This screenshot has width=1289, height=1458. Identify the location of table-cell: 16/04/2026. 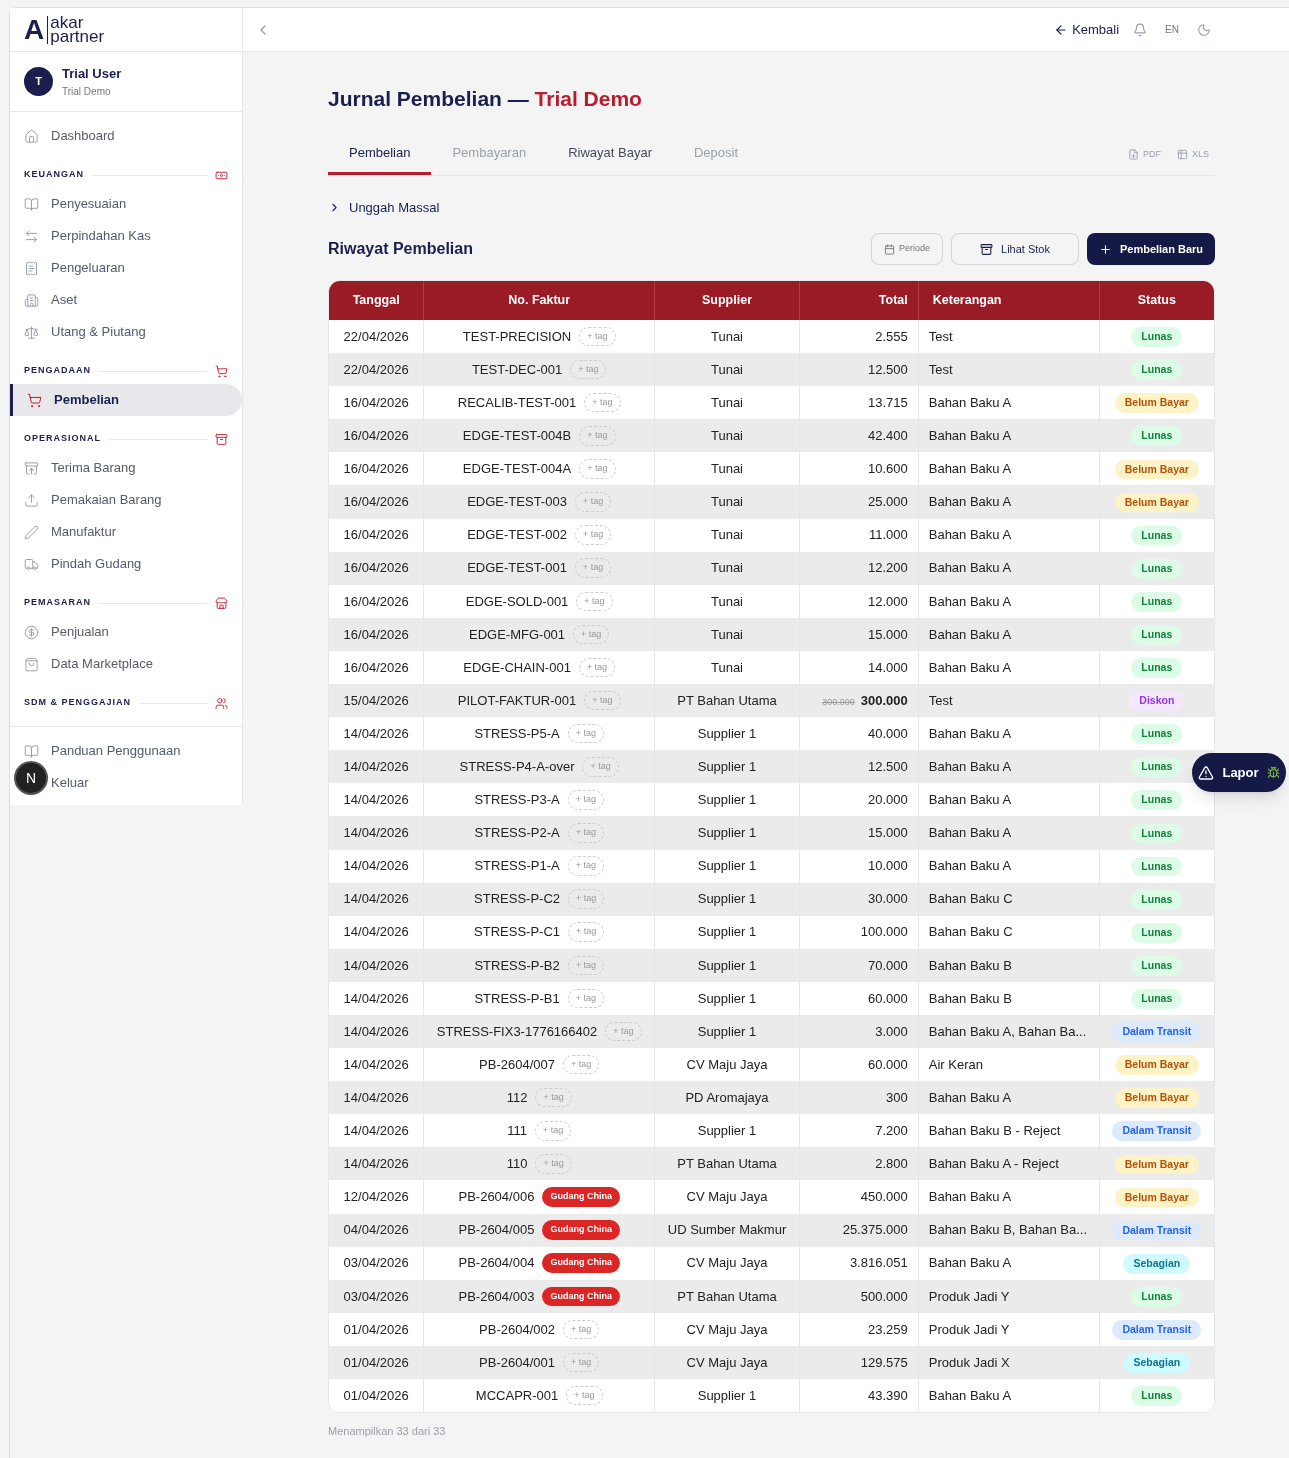
(376, 502).